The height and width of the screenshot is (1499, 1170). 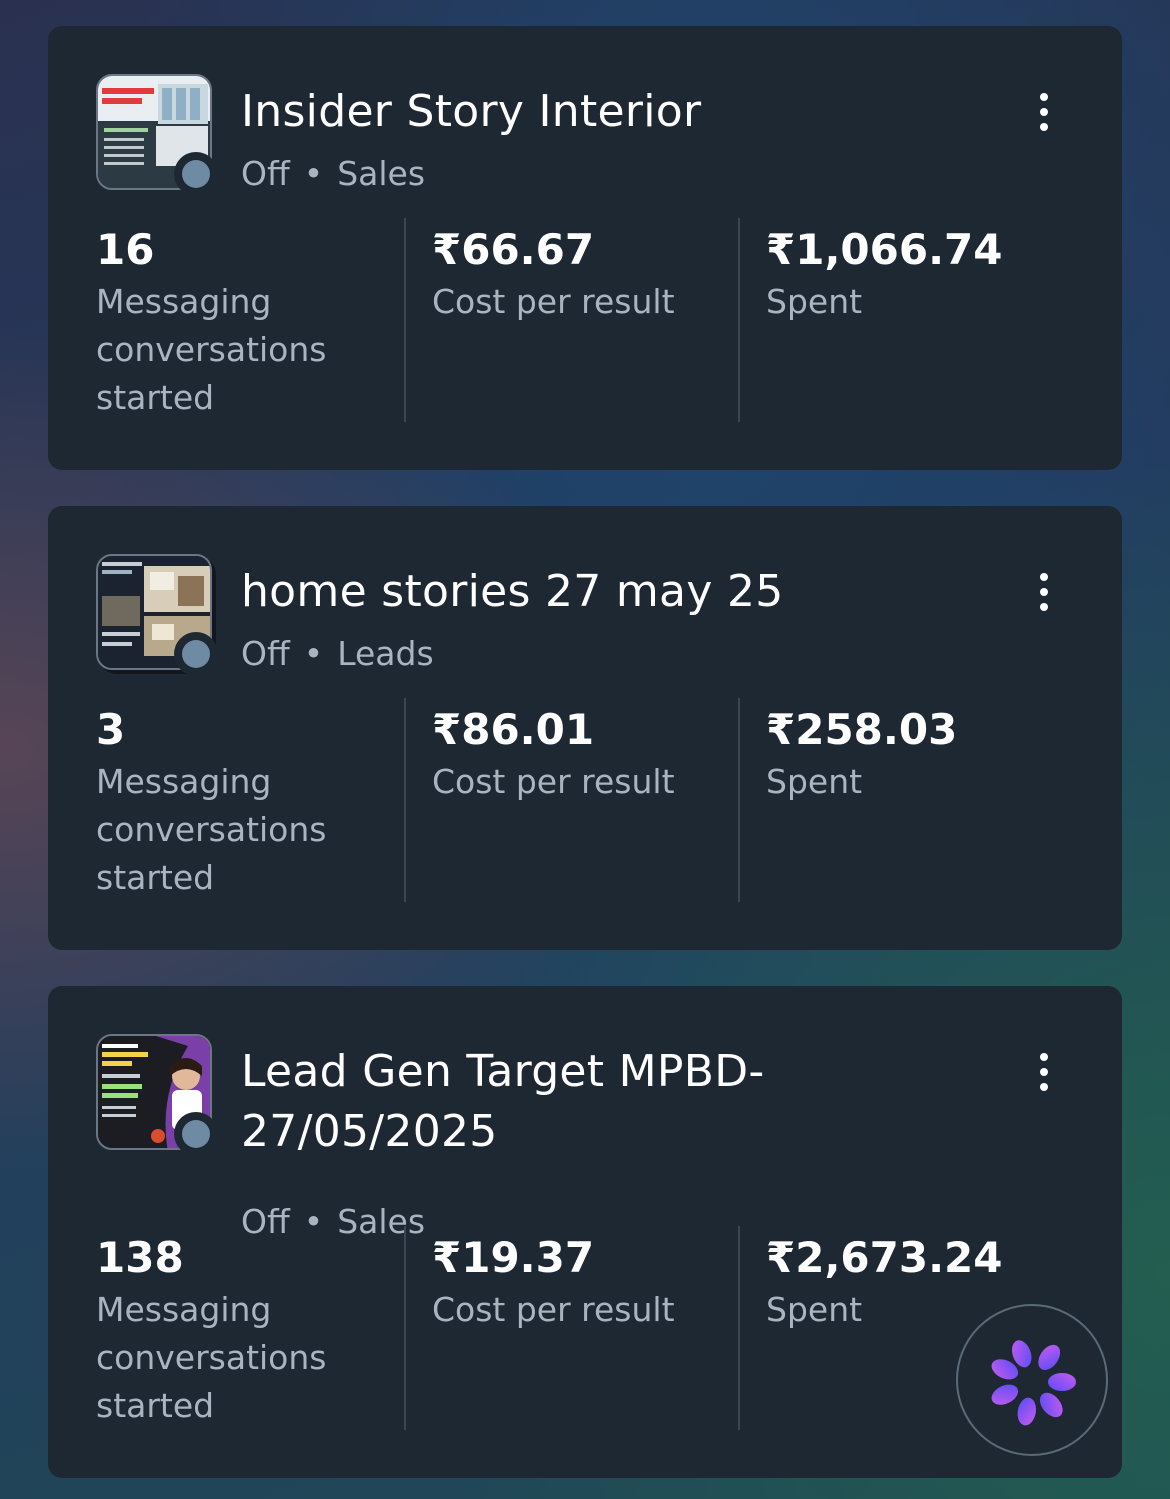 What do you see at coordinates (333, 174) in the screenshot?
I see `campaign-subtitle: Off • Sales` at bounding box center [333, 174].